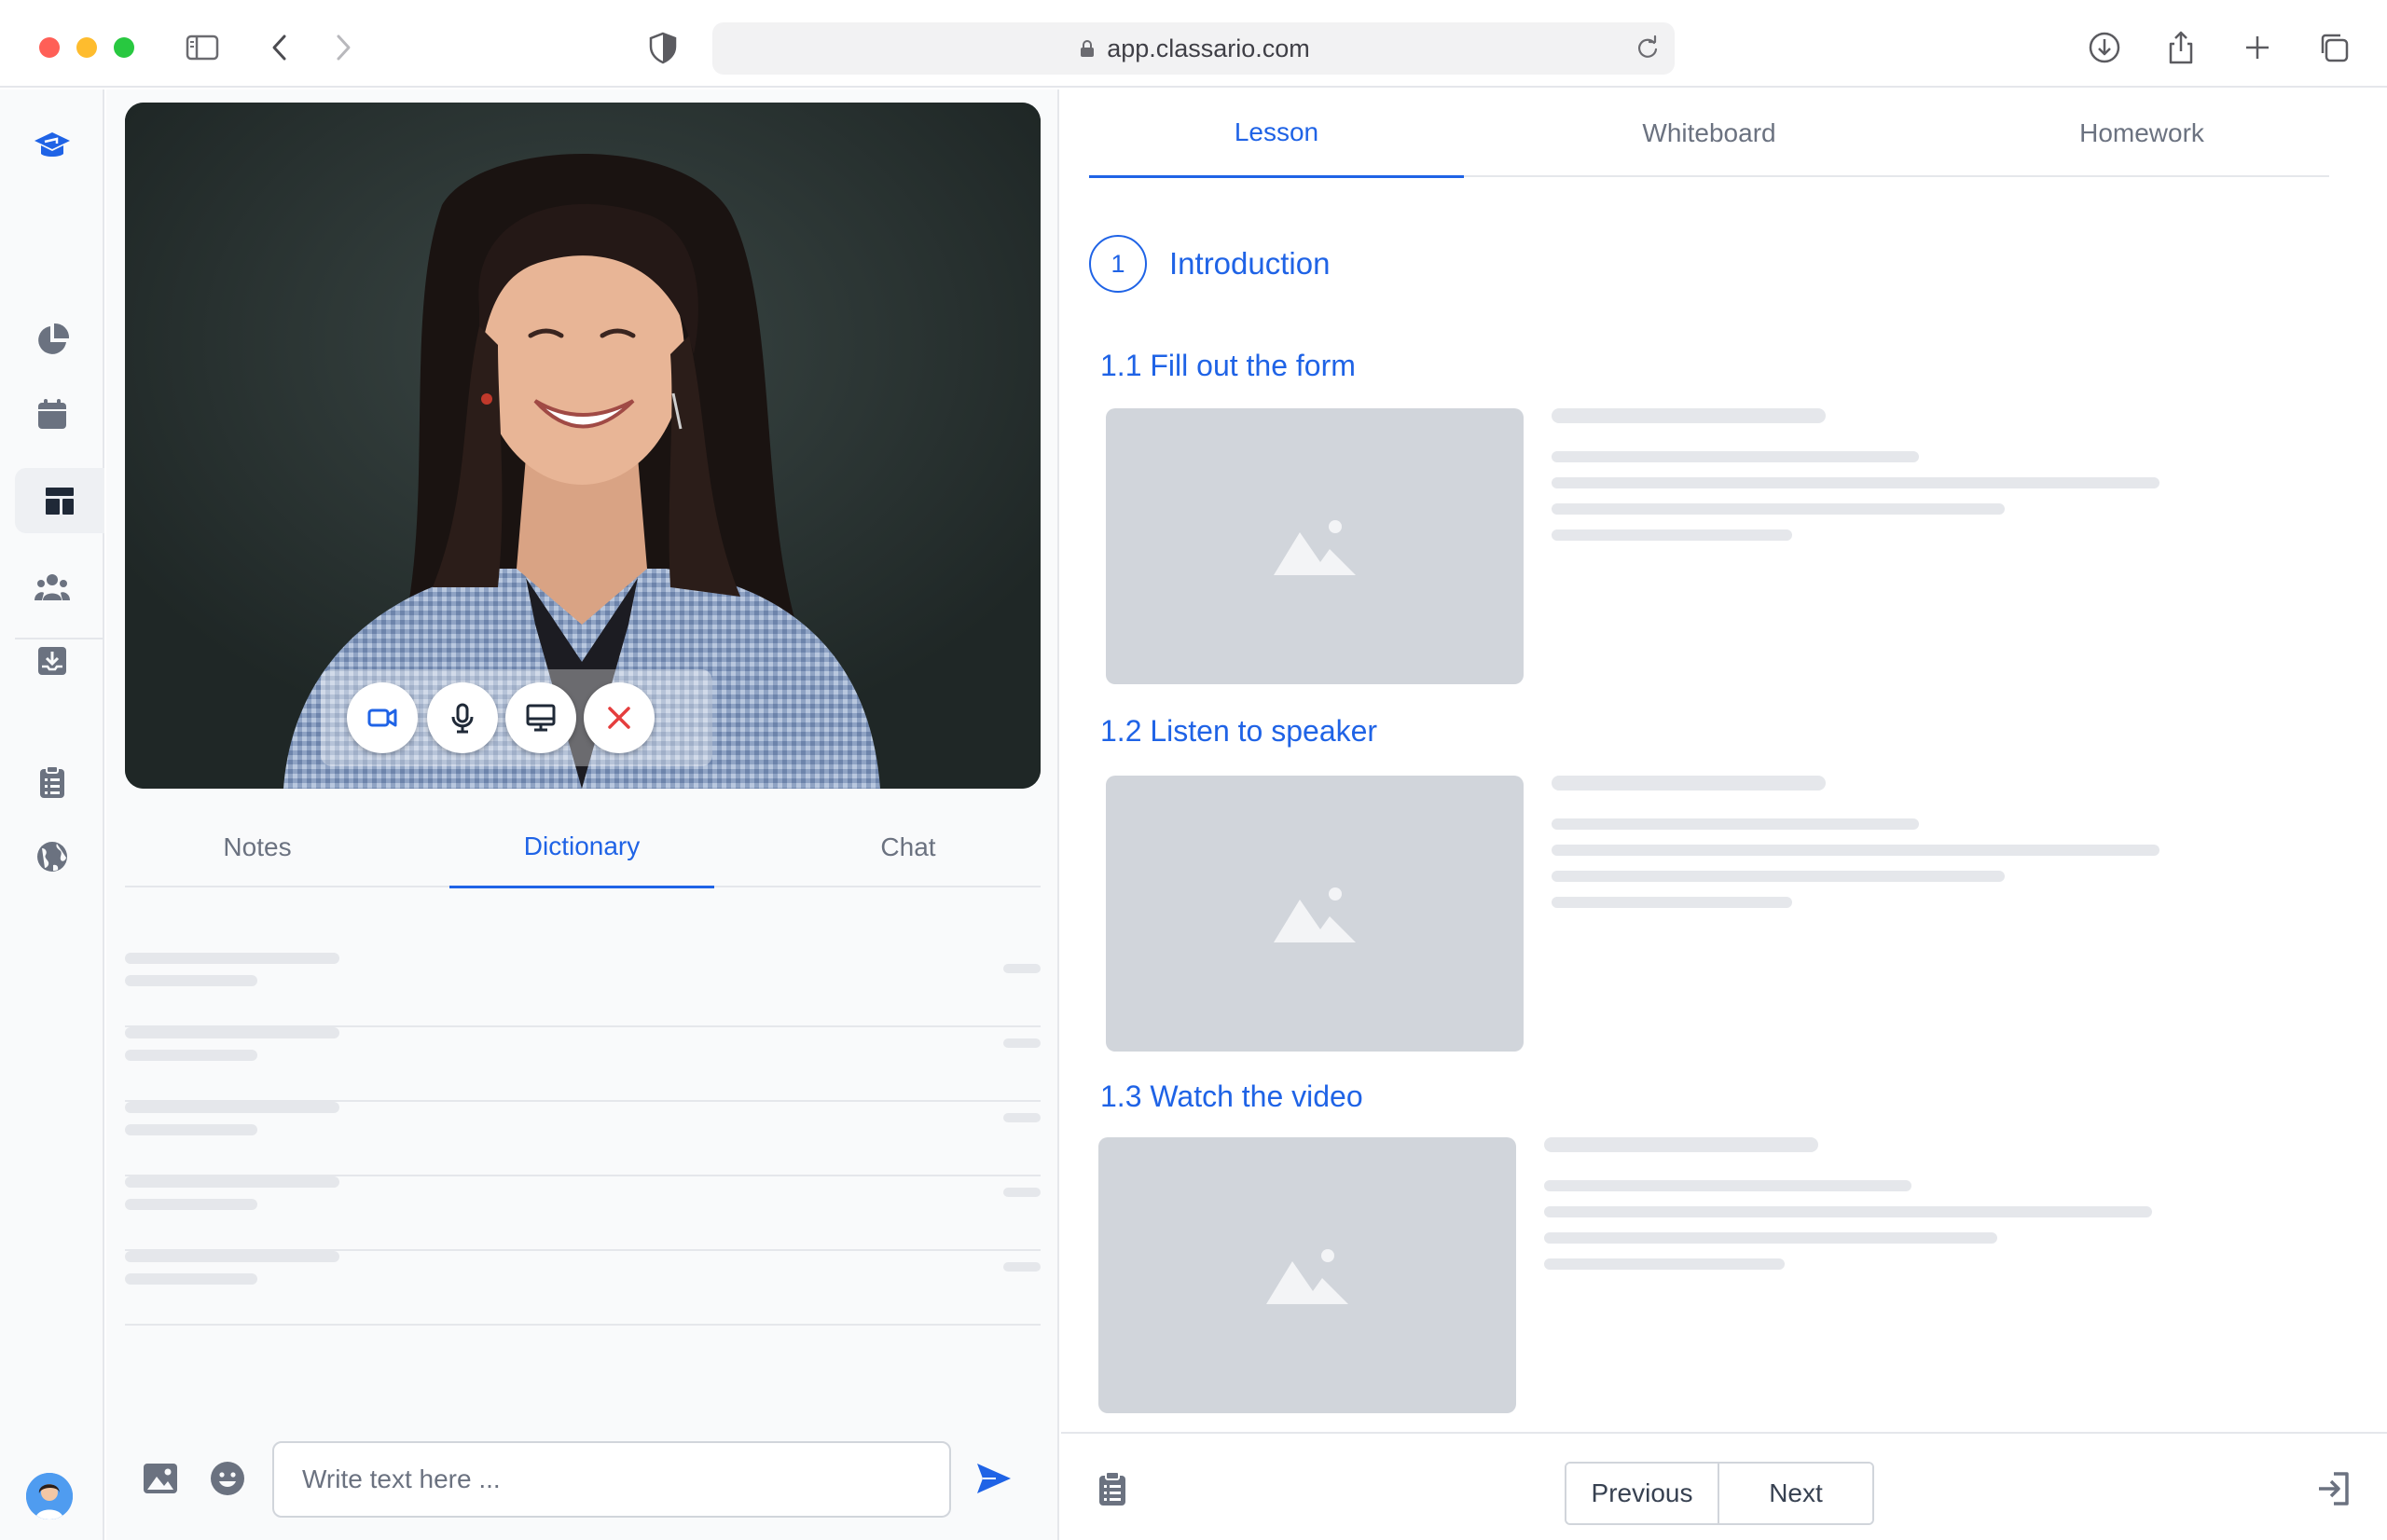 The height and width of the screenshot is (1540, 2387). What do you see at coordinates (1231, 1096) in the screenshot?
I see `lesson-item-title: 1.3 Watch the video` at bounding box center [1231, 1096].